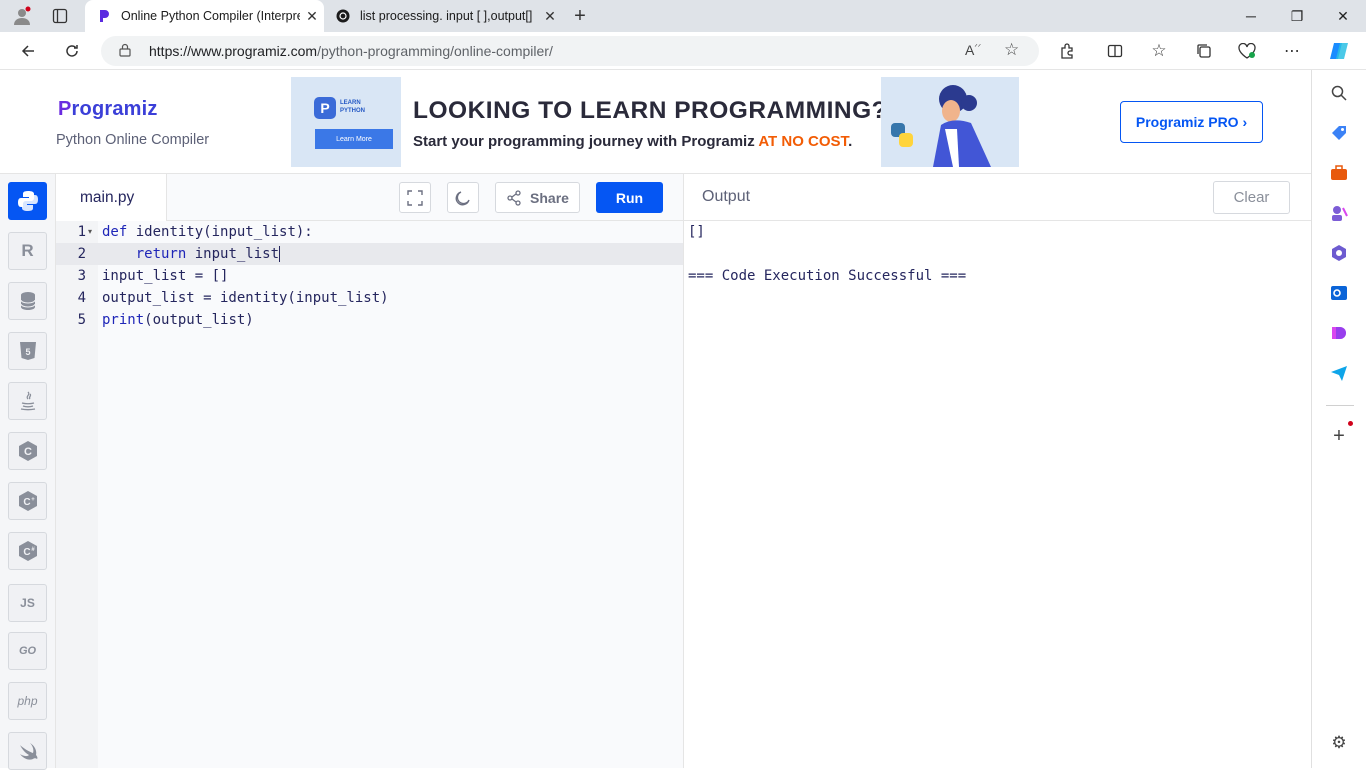  What do you see at coordinates (27, 301) in the screenshot?
I see `lang-sql-button` at bounding box center [27, 301].